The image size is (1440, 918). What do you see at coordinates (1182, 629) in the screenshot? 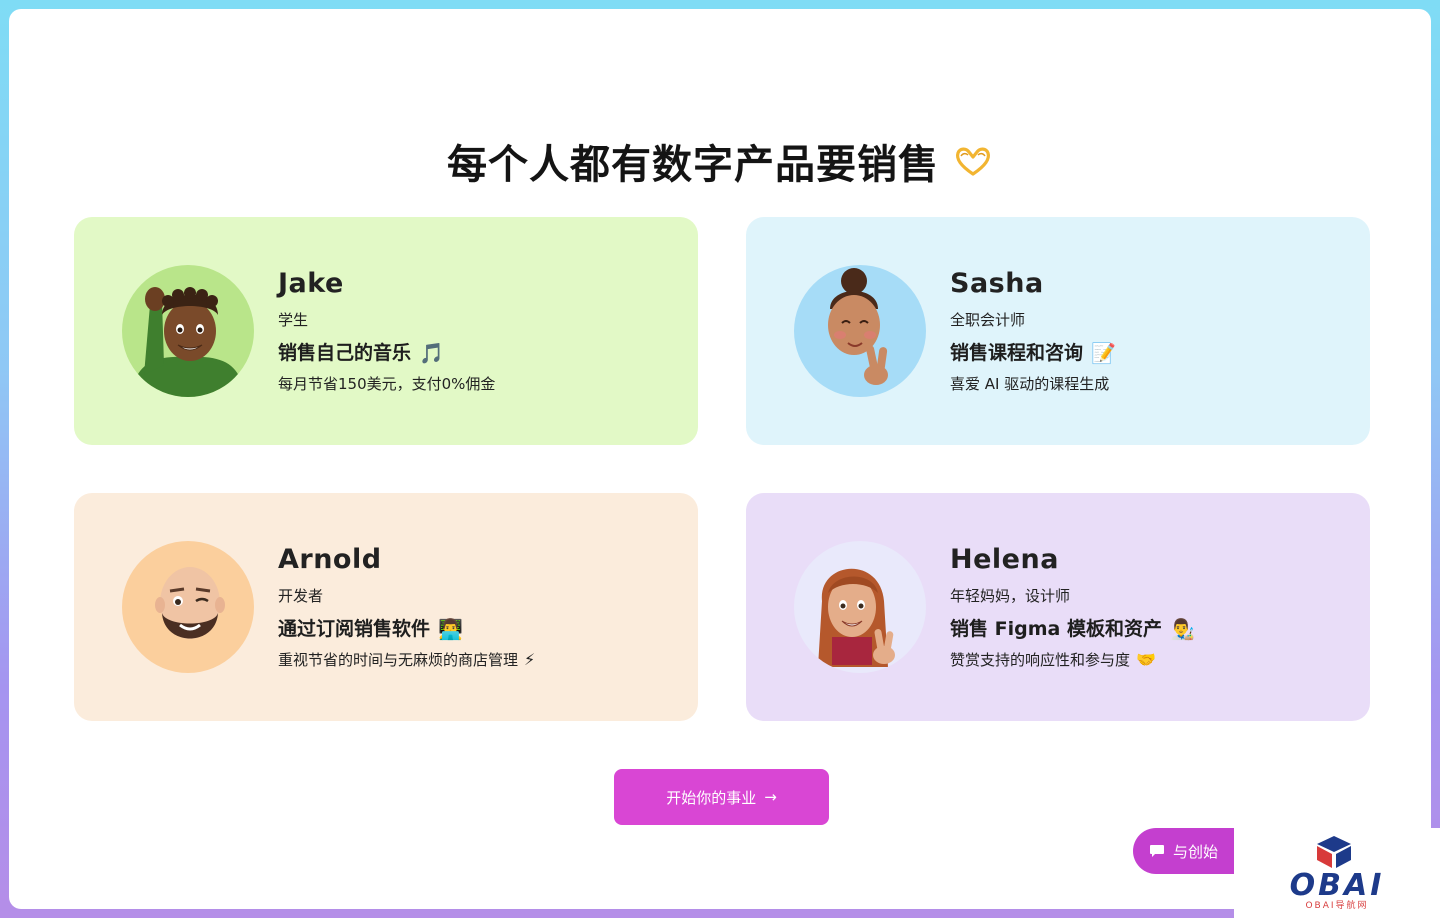
I see `artist-icon: 👨‍🎨` at bounding box center [1182, 629].